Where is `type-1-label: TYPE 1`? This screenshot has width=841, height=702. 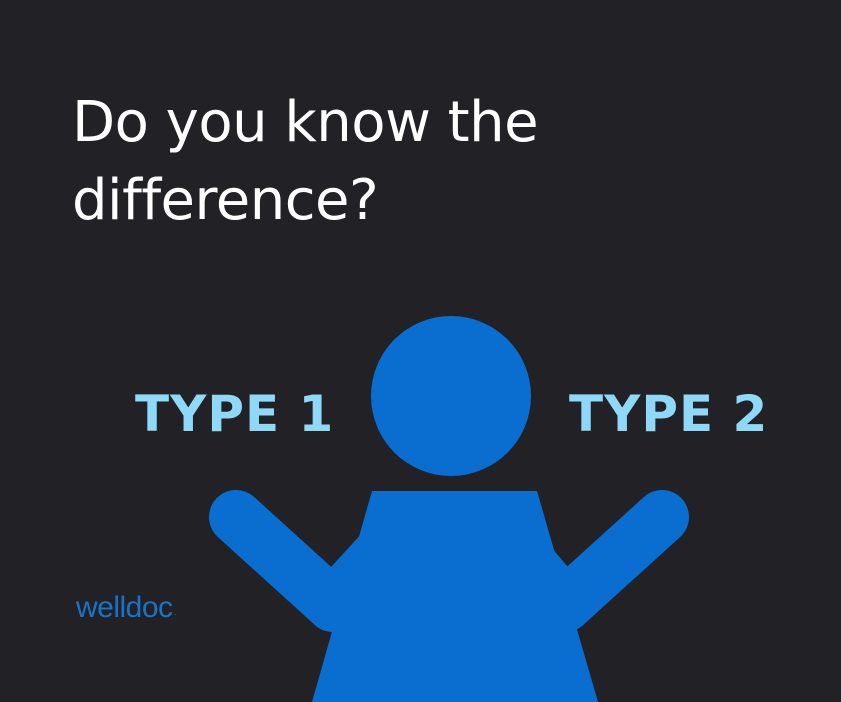
type-1-label: TYPE 1 is located at coordinates (235, 414).